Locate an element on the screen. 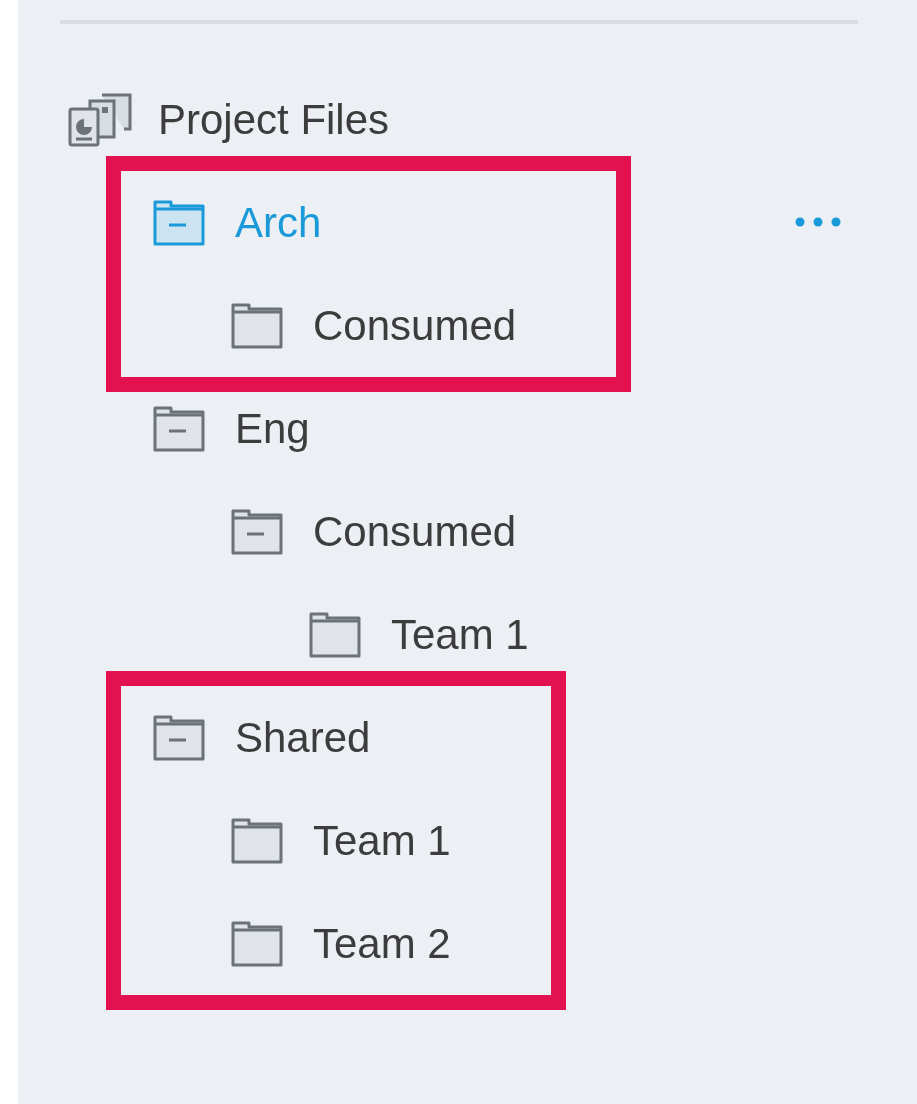  documents-stack-icon is located at coordinates (100, 119).